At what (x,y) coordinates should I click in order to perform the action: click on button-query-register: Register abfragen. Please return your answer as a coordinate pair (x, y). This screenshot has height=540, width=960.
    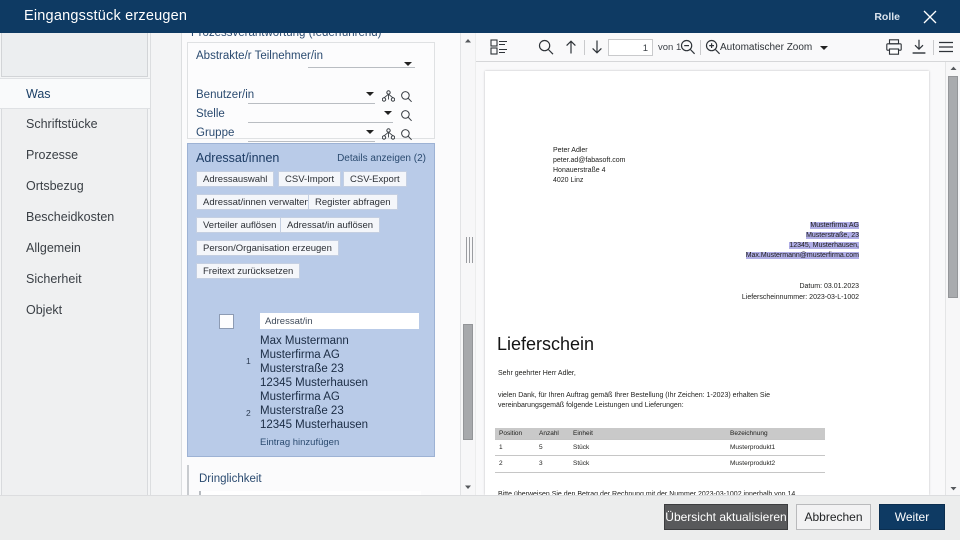
    Looking at the image, I should click on (353, 202).